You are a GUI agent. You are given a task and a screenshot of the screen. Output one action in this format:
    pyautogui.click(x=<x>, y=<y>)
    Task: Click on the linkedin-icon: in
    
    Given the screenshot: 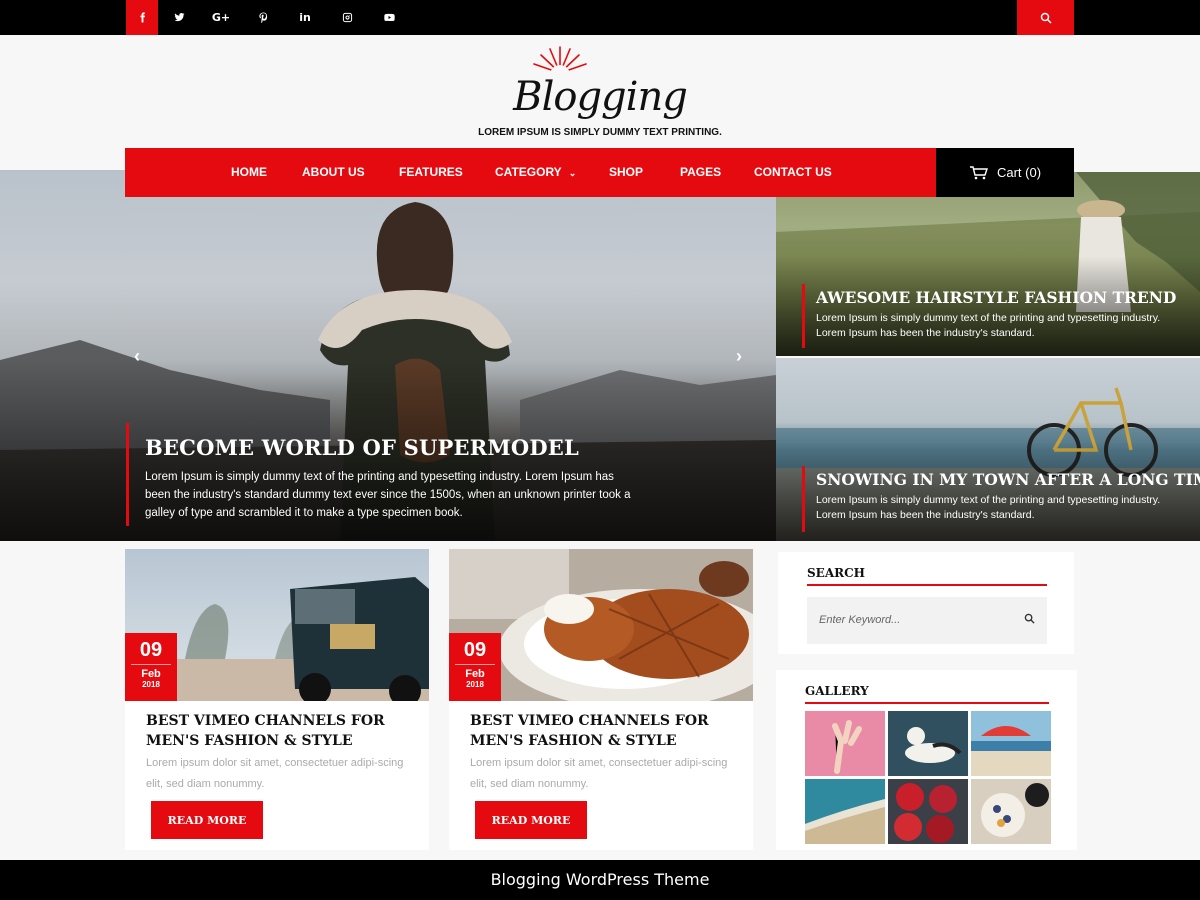 What is the action you would take?
    pyautogui.click(x=305, y=17)
    